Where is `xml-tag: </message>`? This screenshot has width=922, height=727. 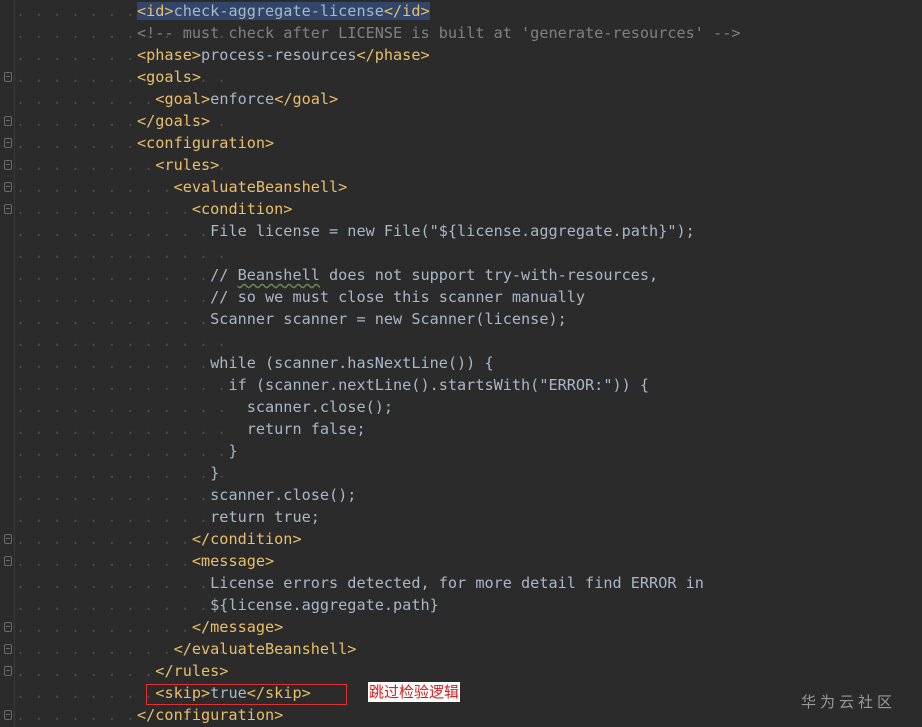
xml-tag: </message> is located at coordinates (237, 627).